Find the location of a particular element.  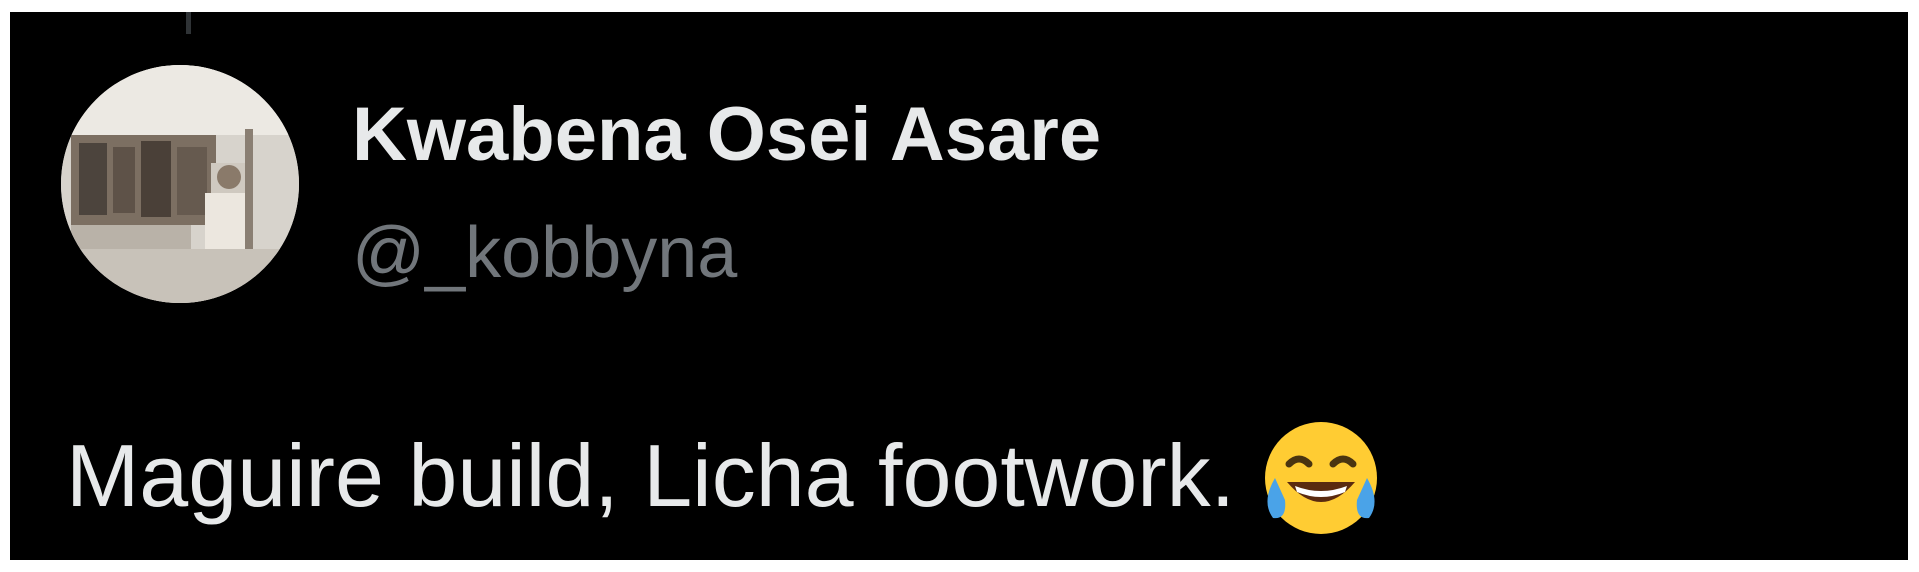

tweet-text: Maguire build, Licha footwork. is located at coordinates (651, 475).